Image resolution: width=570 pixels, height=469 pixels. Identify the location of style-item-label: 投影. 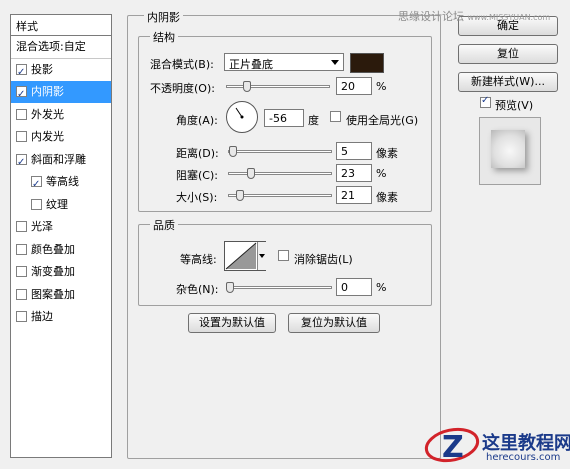
(42, 69).